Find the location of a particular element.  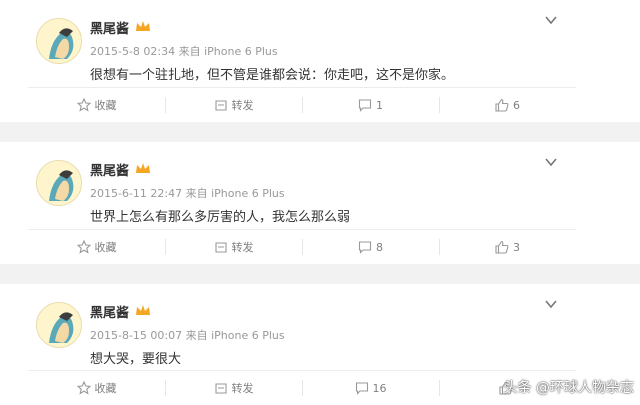

like-count: 6 is located at coordinates (516, 105).